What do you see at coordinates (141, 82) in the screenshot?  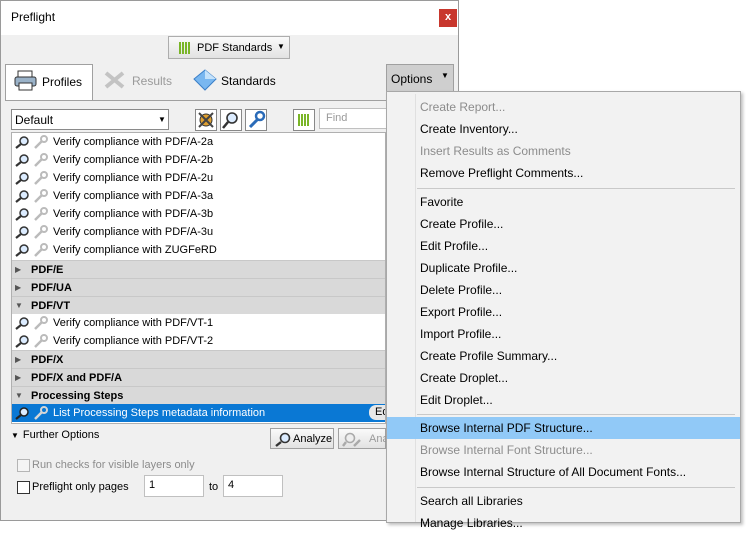 I see `tab-results: Results` at bounding box center [141, 82].